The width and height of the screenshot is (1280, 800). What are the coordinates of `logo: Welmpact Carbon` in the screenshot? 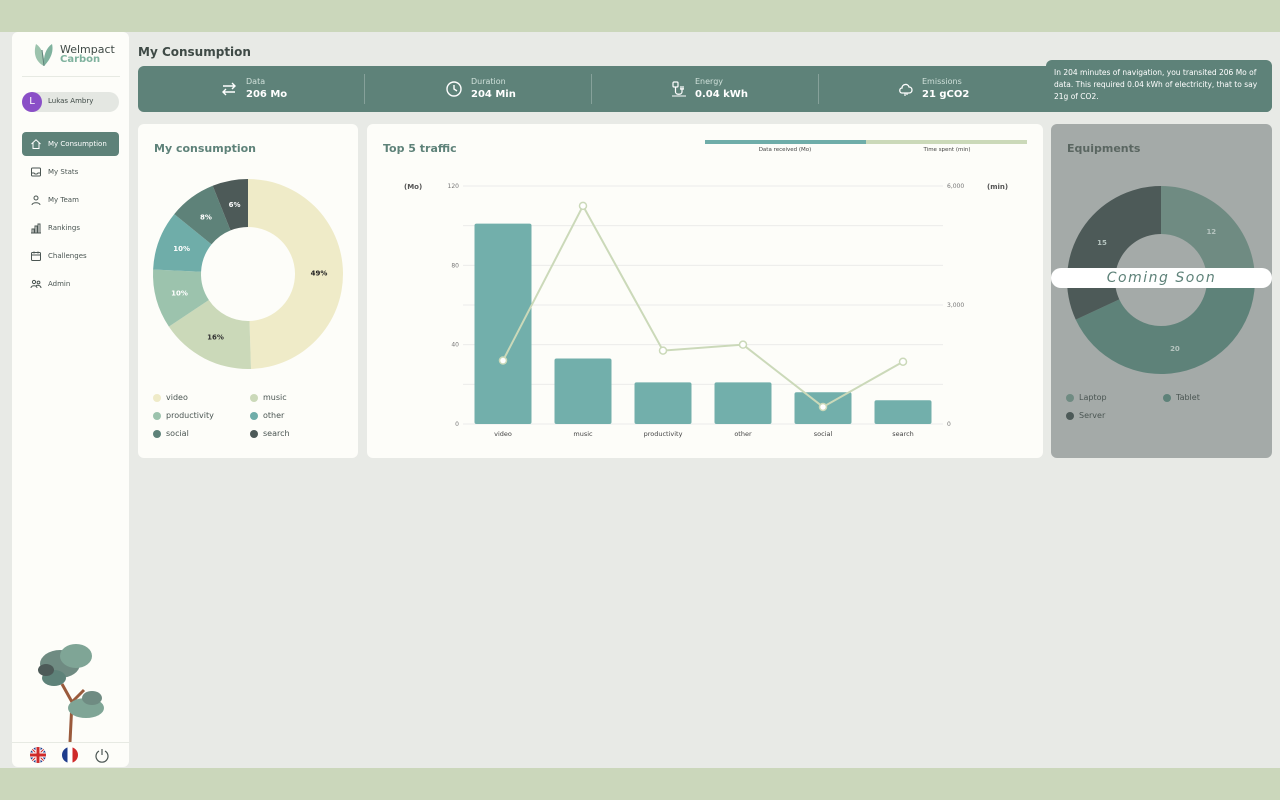 It's located at (75, 55).